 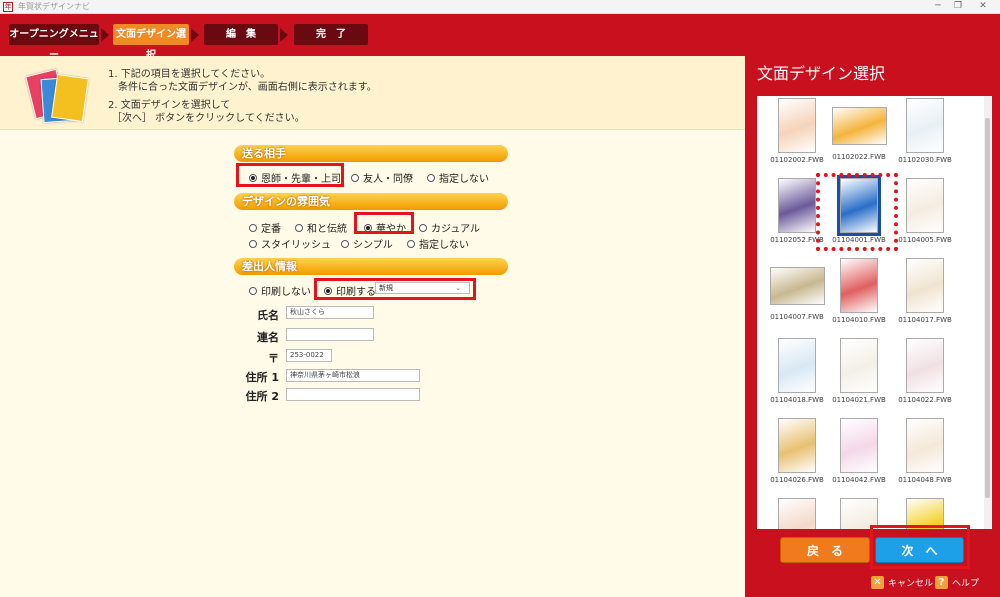 I want to click on restore-button: ❐, so click(x=958, y=6).